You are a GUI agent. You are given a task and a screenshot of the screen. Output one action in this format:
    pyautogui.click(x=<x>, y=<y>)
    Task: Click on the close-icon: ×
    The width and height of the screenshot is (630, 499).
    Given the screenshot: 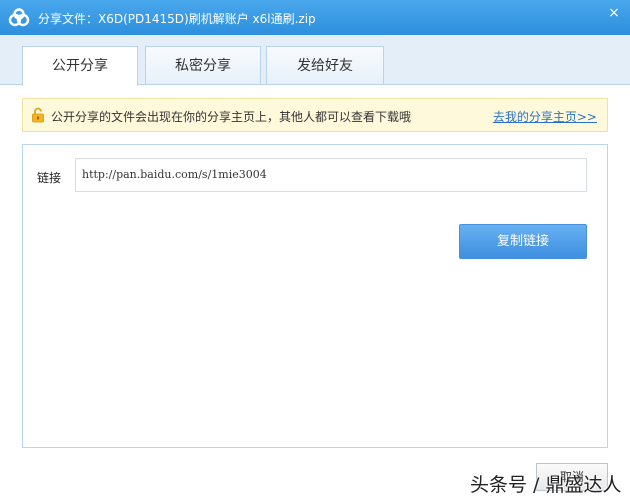 What is the action you would take?
    pyautogui.click(x=614, y=13)
    